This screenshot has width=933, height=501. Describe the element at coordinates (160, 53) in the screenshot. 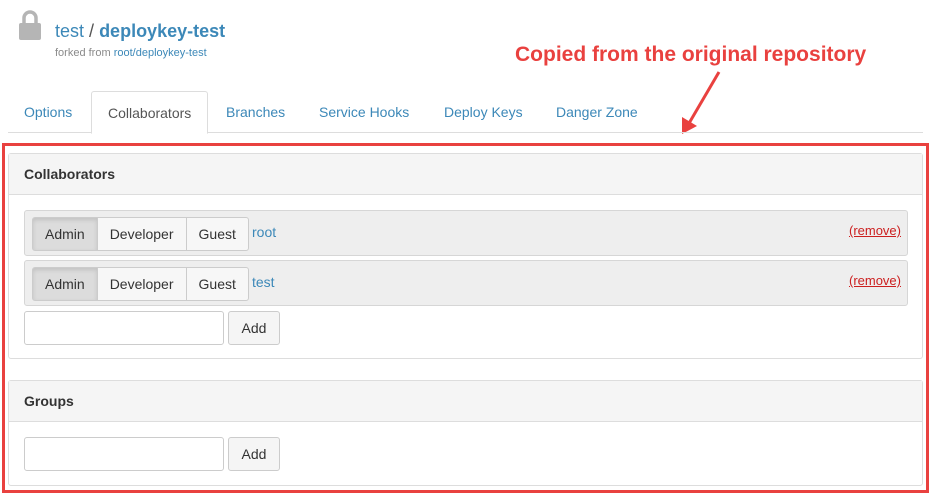

I see `forked-source-link: root/deploykey-test` at that location.